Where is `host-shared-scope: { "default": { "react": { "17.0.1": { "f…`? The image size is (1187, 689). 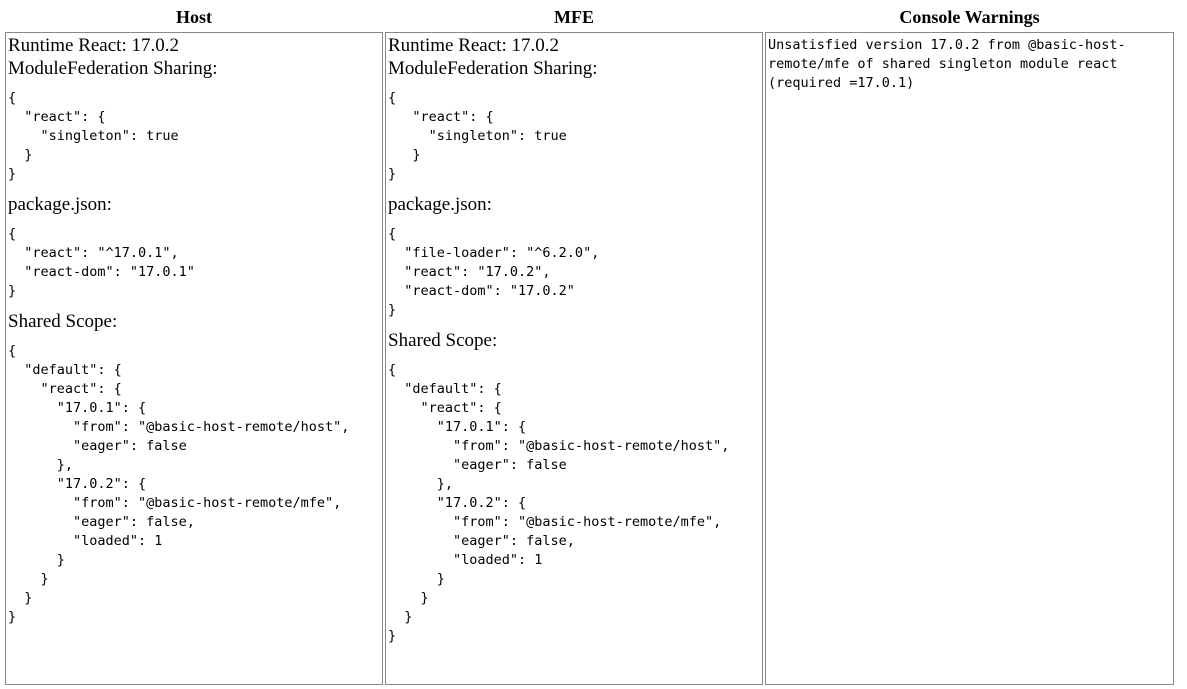
host-shared-scope: { "default": { "react": { "17.0.1": { "f… is located at coordinates (179, 484).